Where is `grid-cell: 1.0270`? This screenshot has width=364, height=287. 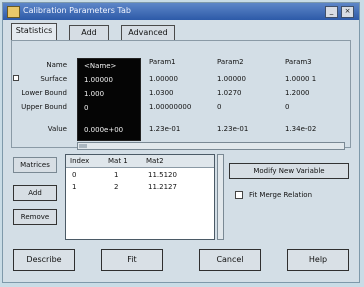 grid-cell: 1.0270 is located at coordinates (229, 93).